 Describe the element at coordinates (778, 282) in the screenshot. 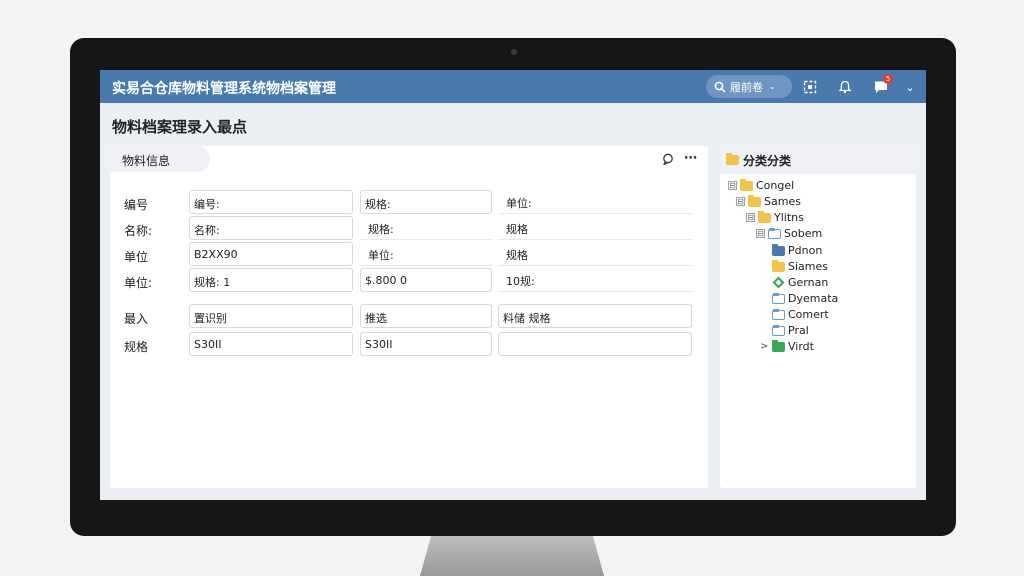

I see `diamond-icon` at that location.